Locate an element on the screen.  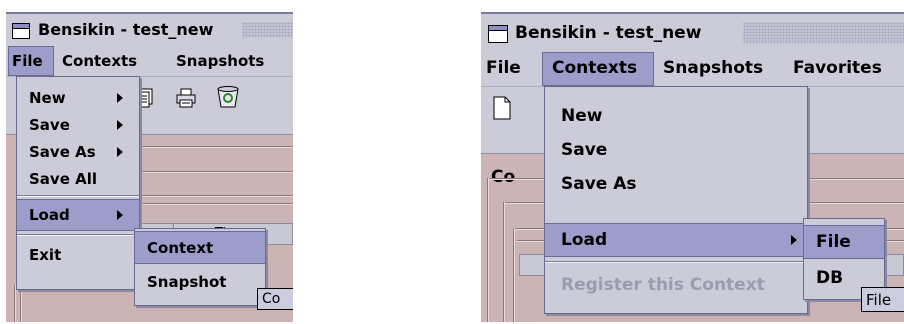
trash-icon is located at coordinates (228, 97).